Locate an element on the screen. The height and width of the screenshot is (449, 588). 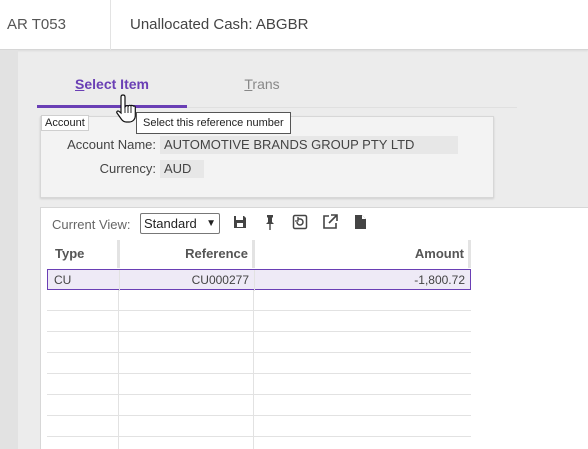
header-divider is located at coordinates (110, 25).